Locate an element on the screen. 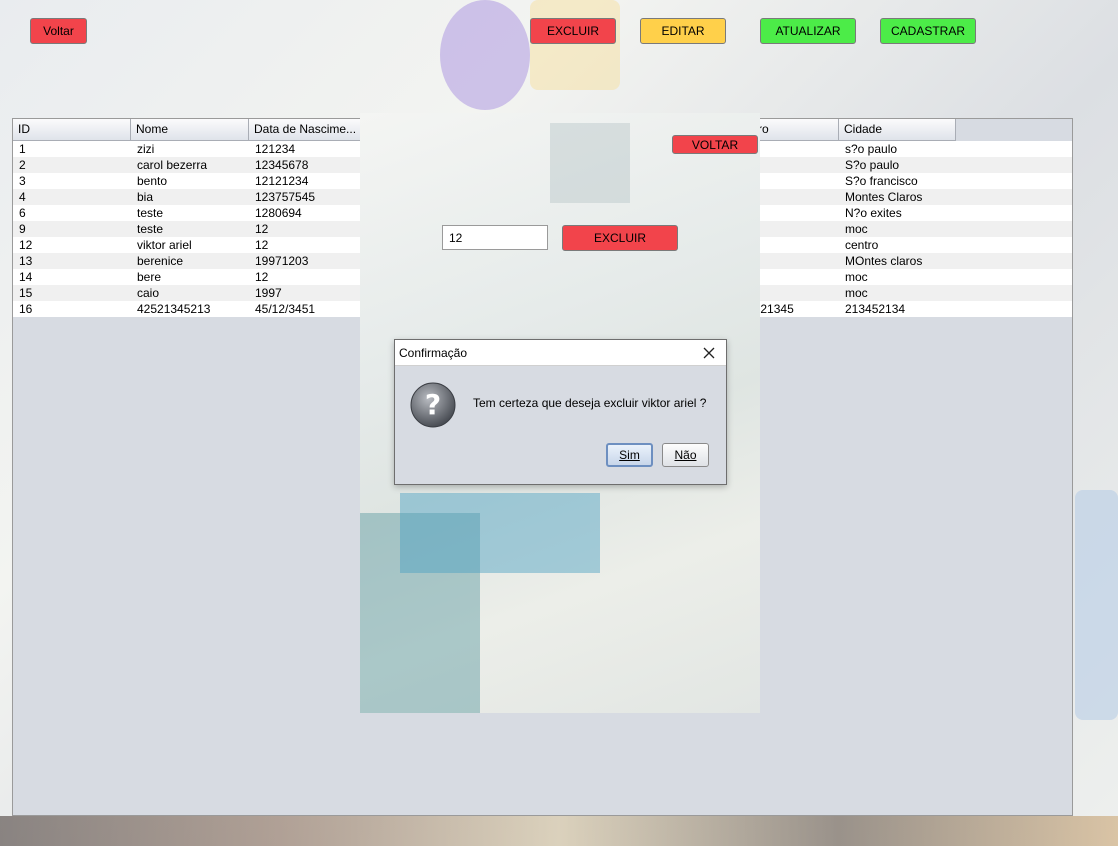  excluir-button: EXCLUIR is located at coordinates (573, 31).